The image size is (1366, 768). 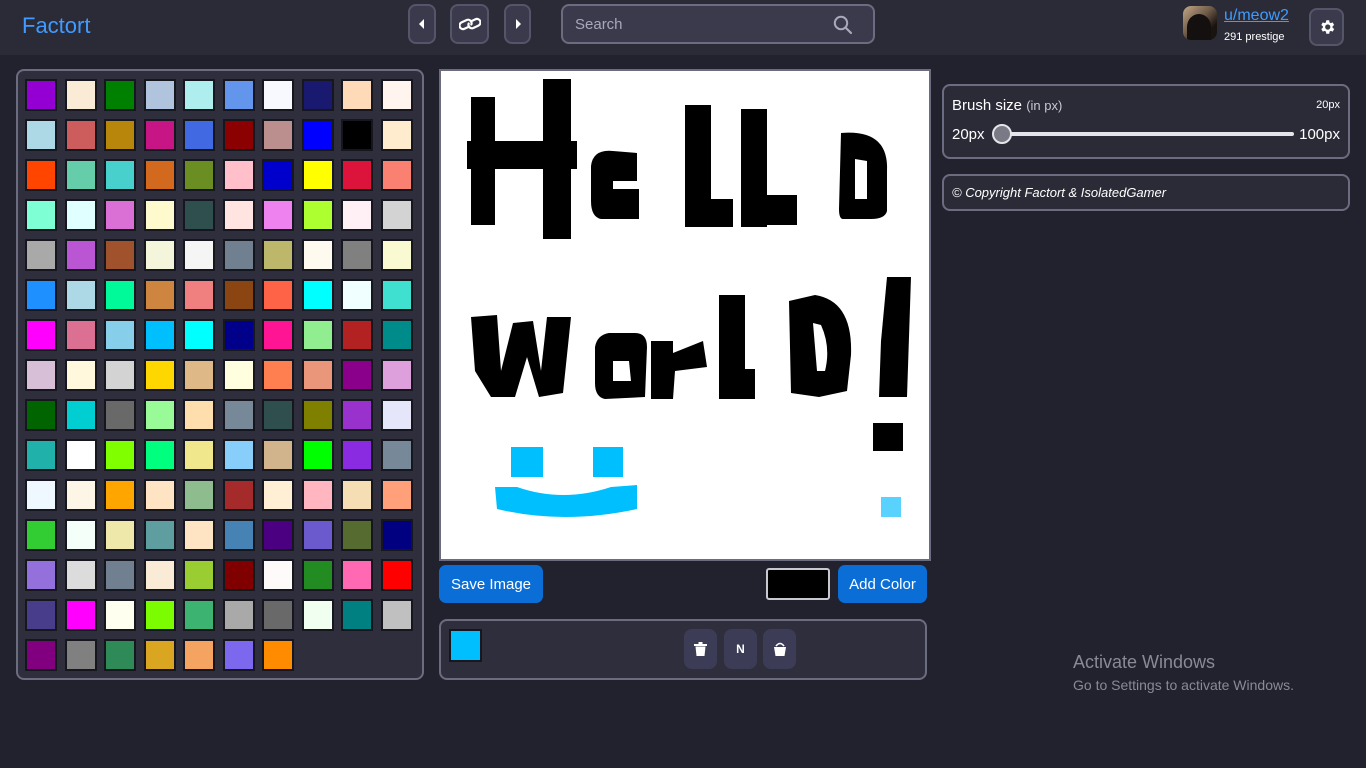 I want to click on fill-bucket-button, so click(x=779, y=649).